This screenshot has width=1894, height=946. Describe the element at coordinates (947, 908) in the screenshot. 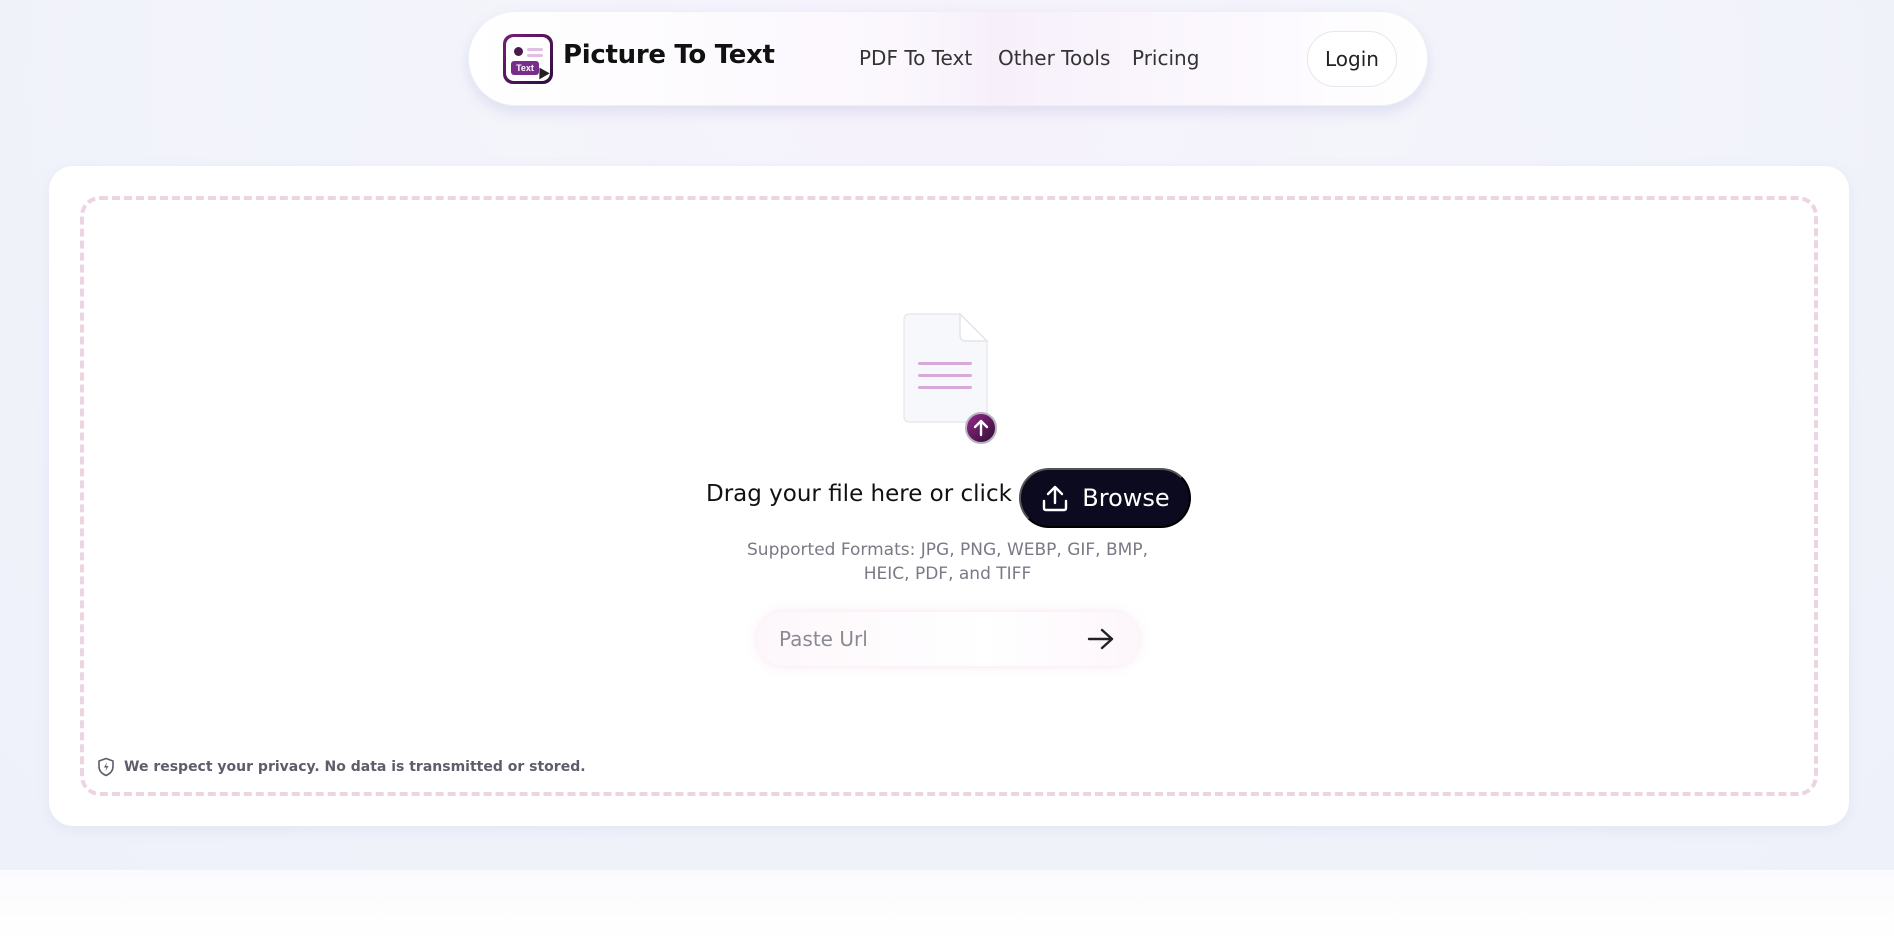

I see `page-footer-area` at that location.